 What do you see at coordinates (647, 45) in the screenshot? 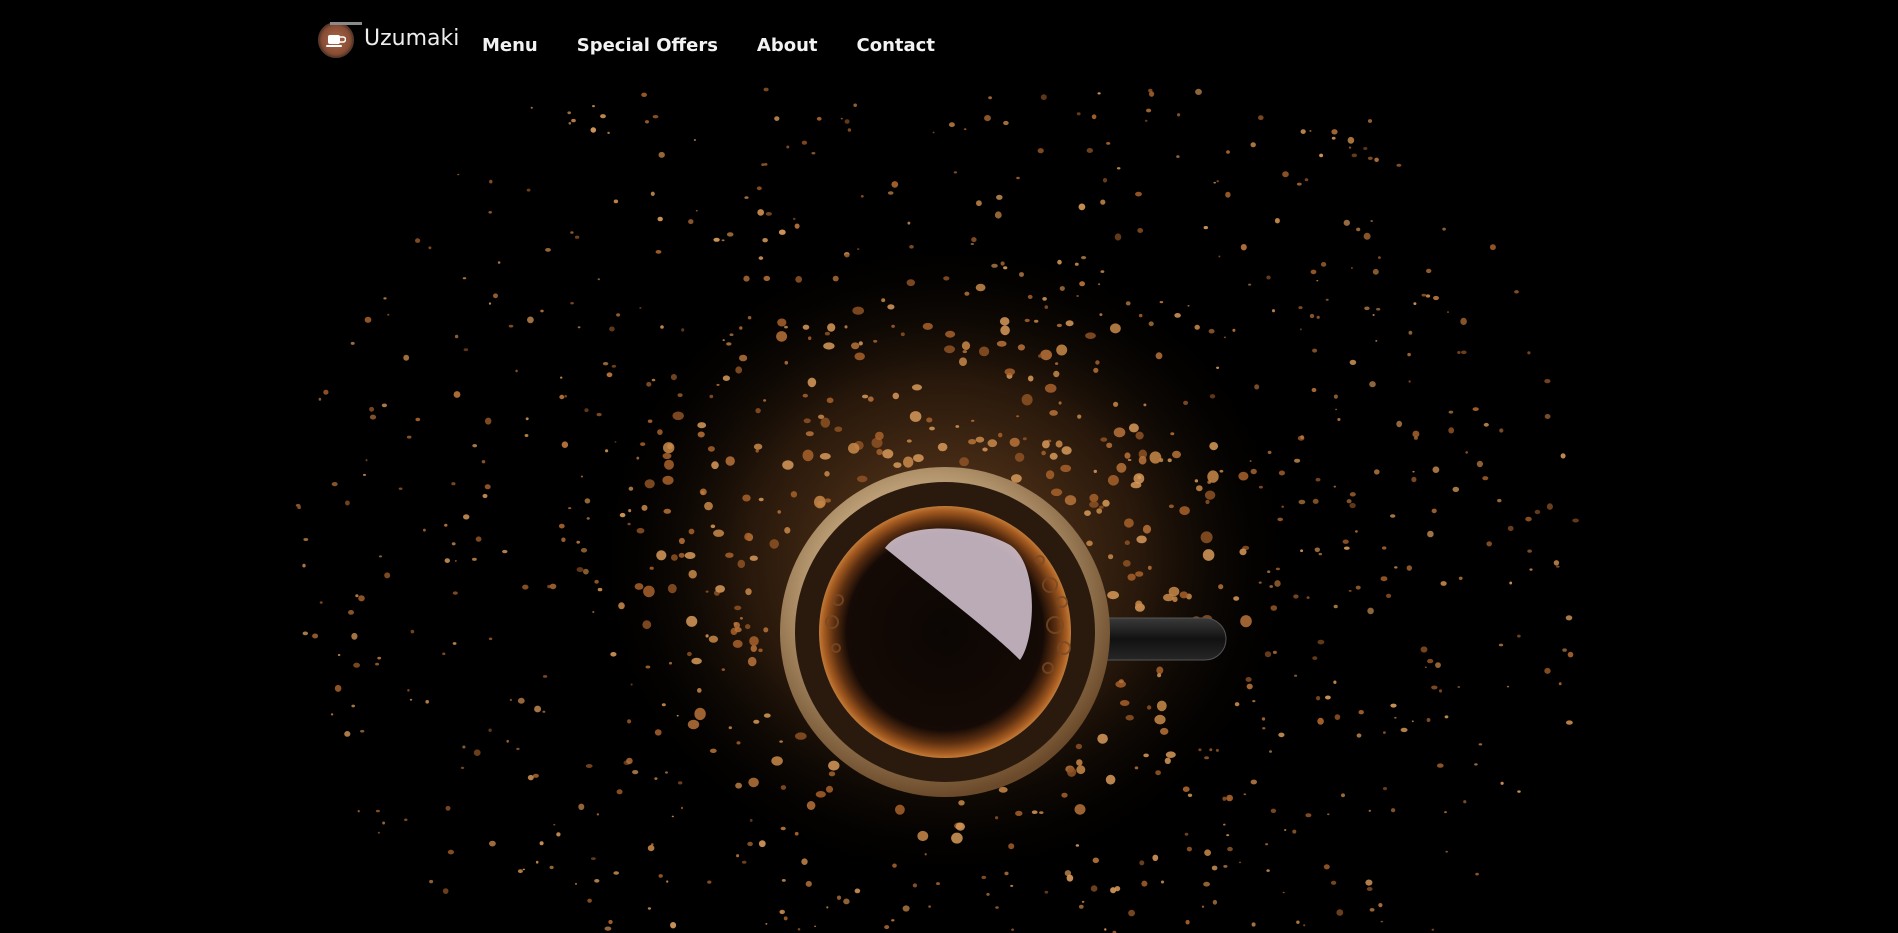
I see `nav-special-offers-link: Special Offers` at bounding box center [647, 45].